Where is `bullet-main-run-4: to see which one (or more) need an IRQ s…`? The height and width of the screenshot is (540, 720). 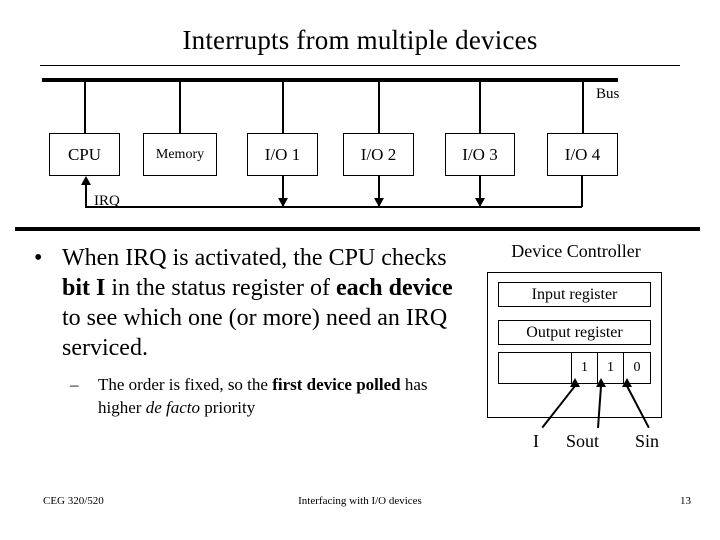 bullet-main-run-4: to see which one (or more) need an IRQ s… is located at coordinates (255, 333).